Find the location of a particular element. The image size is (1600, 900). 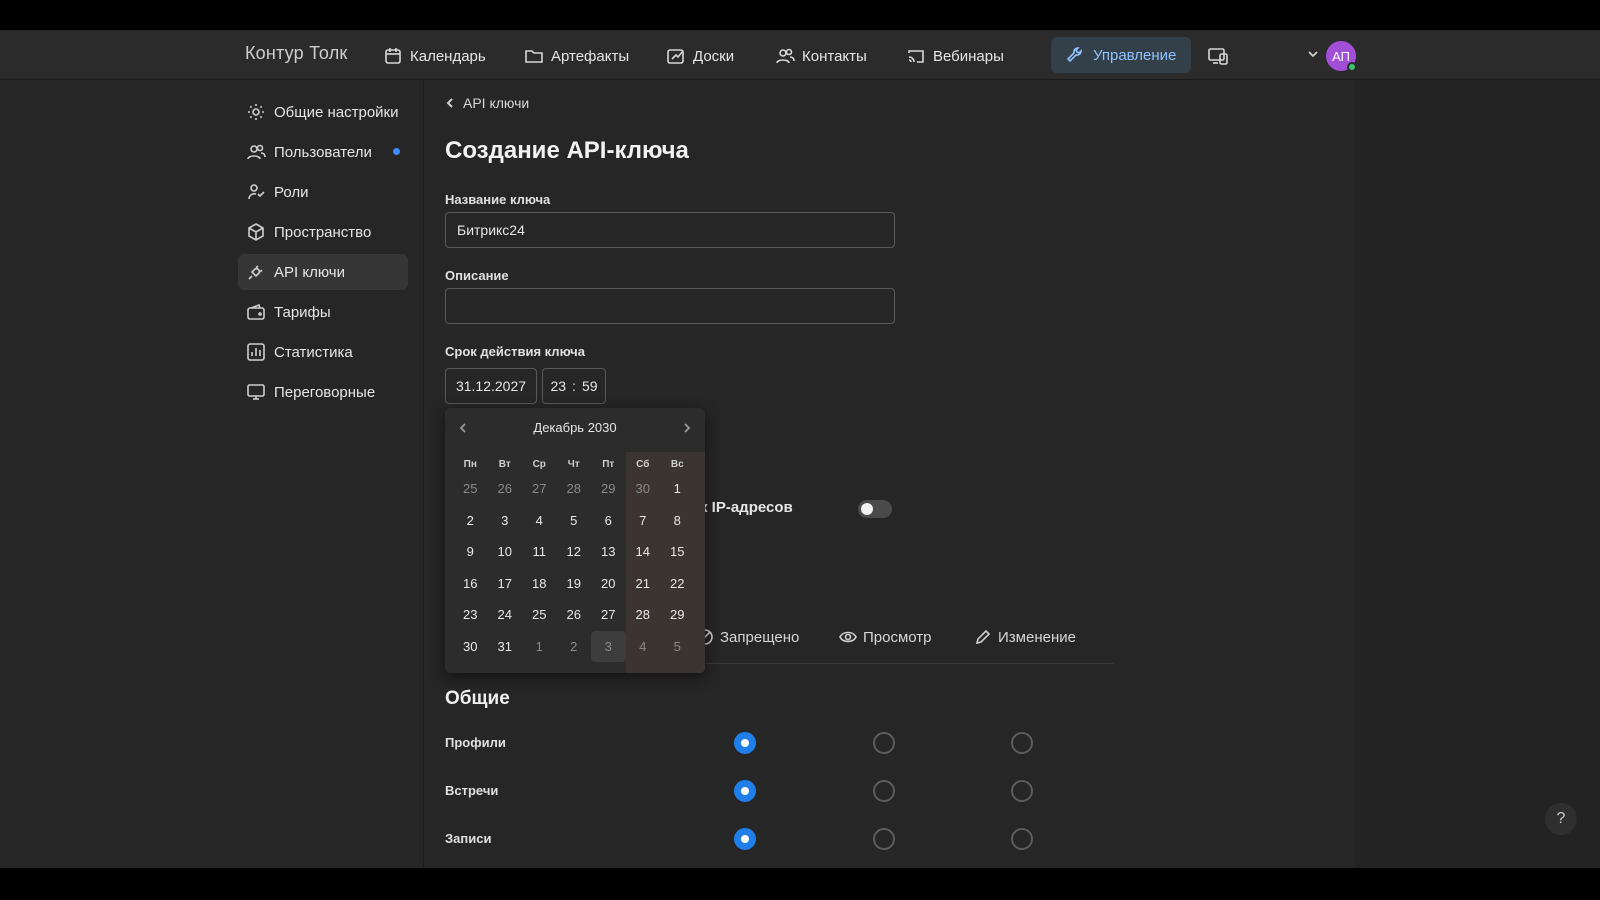

nav-calendar: Календарь is located at coordinates (434, 56).